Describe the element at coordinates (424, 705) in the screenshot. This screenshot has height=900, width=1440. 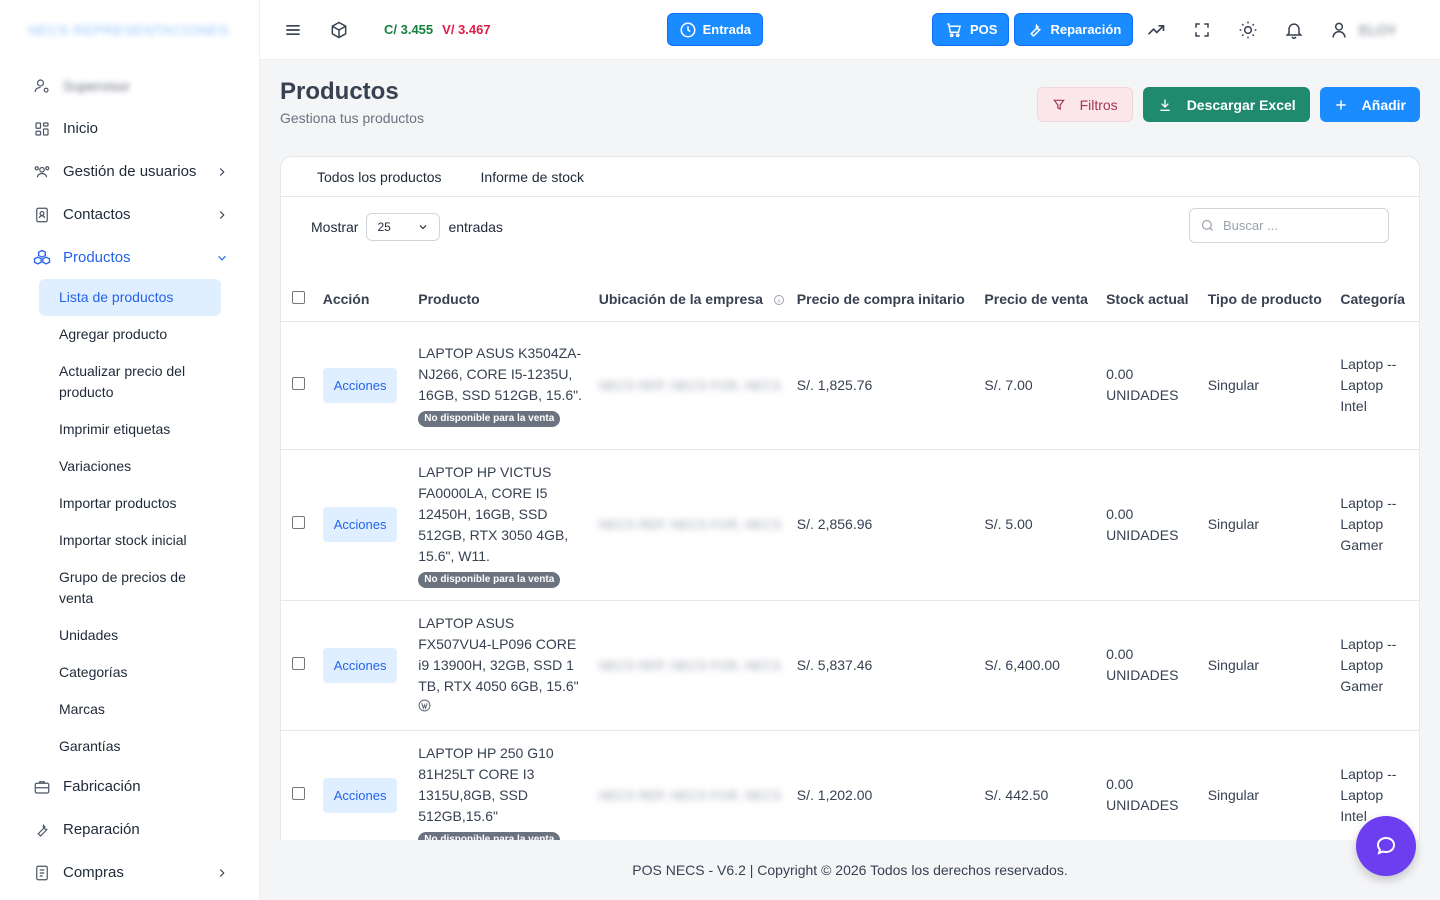
I see `wordpress-icon` at that location.